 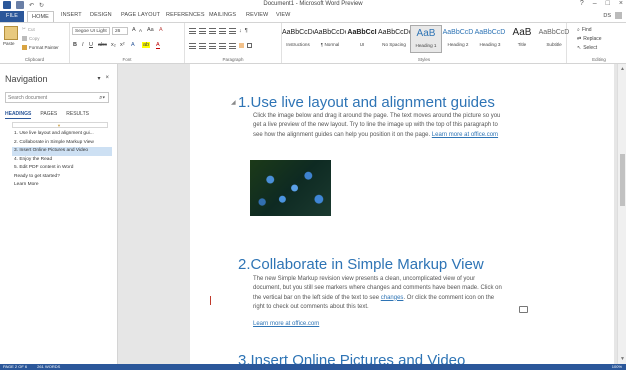 I want to click on strikethrough-button: abc, so click(x=102, y=45).